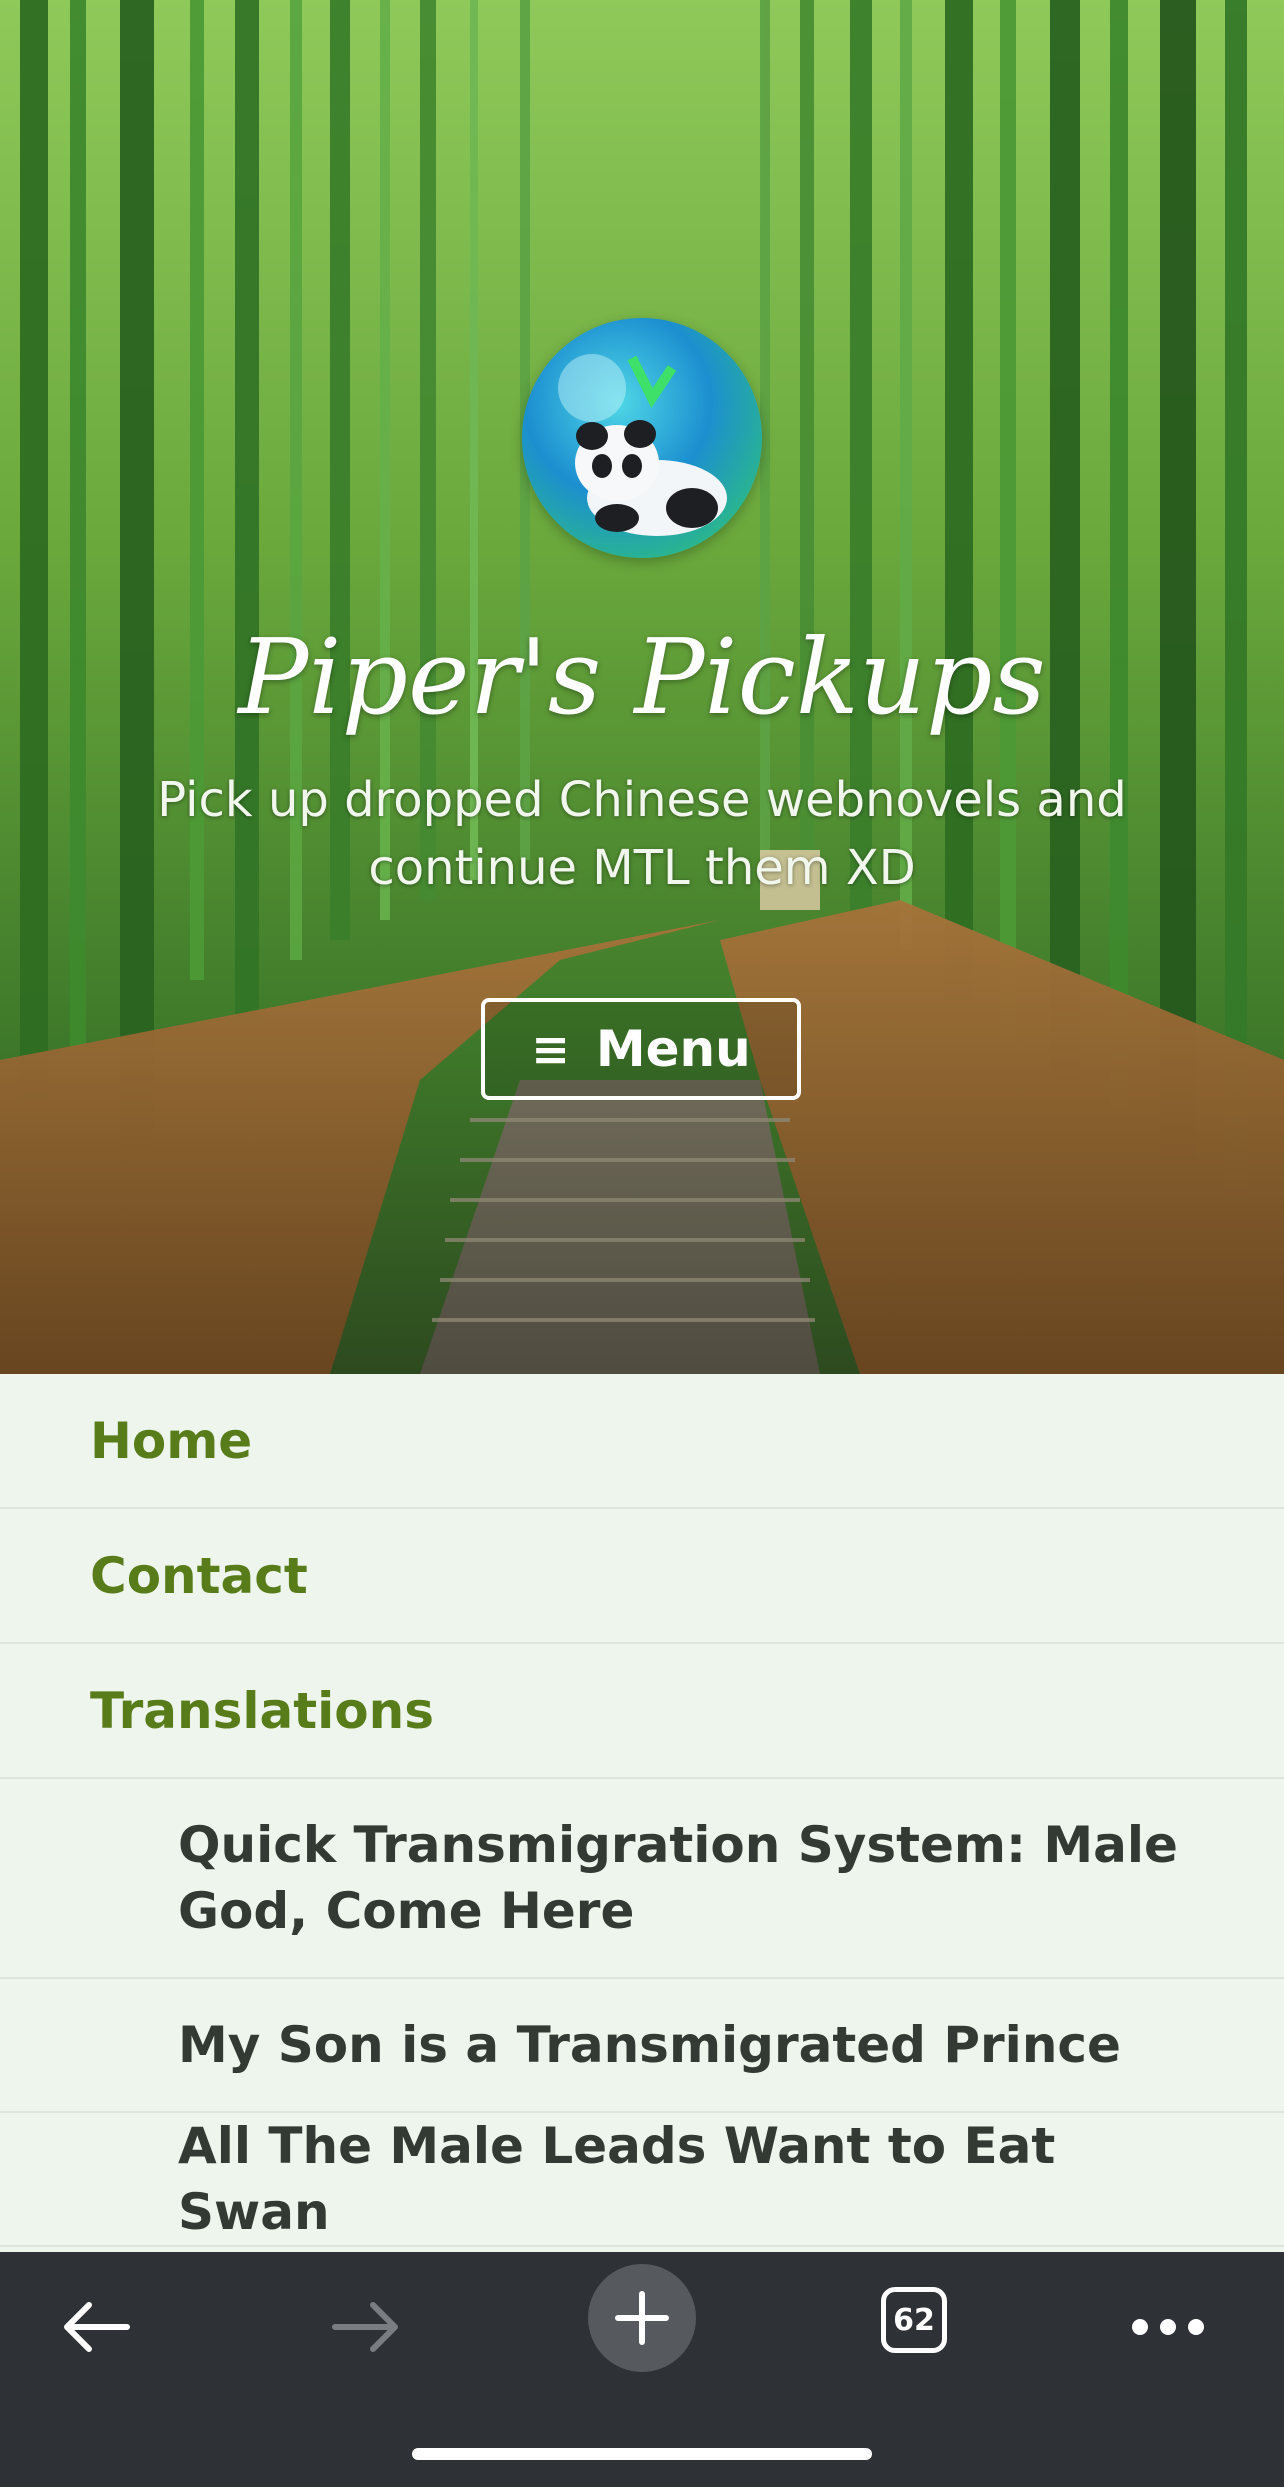  What do you see at coordinates (550, 1049) in the screenshot?
I see `hamburger-icon: ≡` at bounding box center [550, 1049].